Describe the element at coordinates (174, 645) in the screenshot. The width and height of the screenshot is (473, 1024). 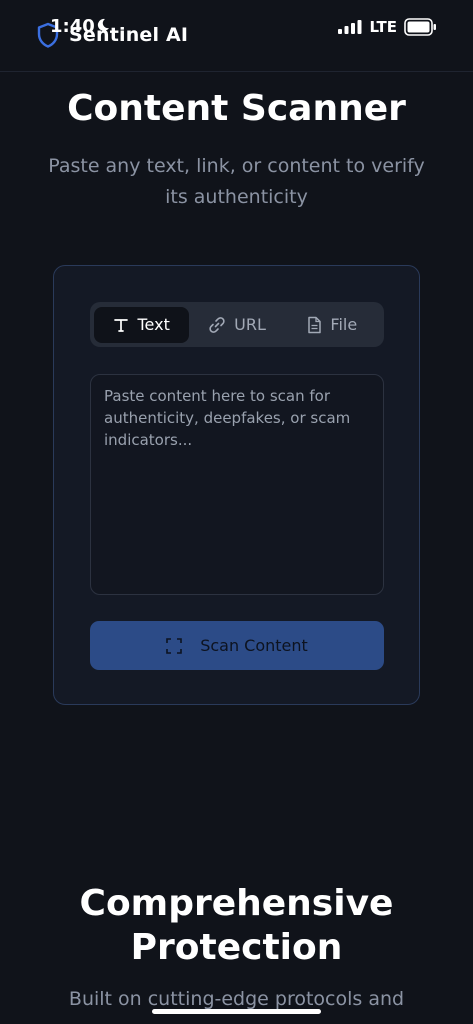
I see `scan-icon` at that location.